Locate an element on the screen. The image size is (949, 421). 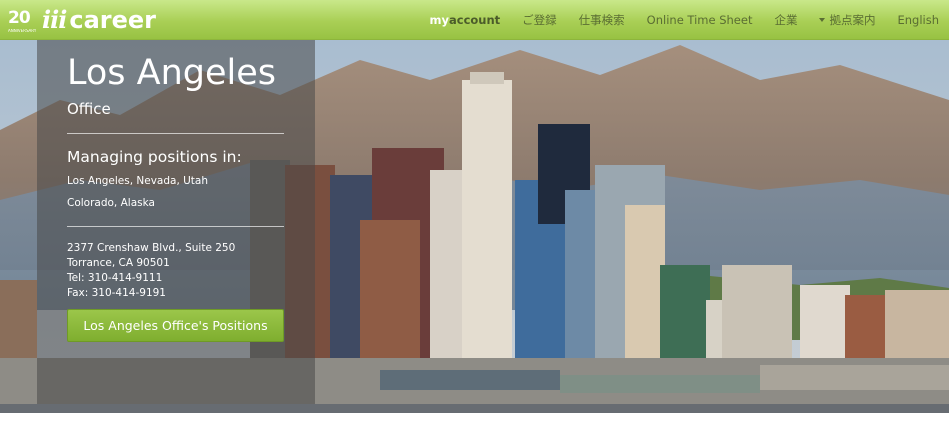
nav-language-english: English is located at coordinates (918, 20).